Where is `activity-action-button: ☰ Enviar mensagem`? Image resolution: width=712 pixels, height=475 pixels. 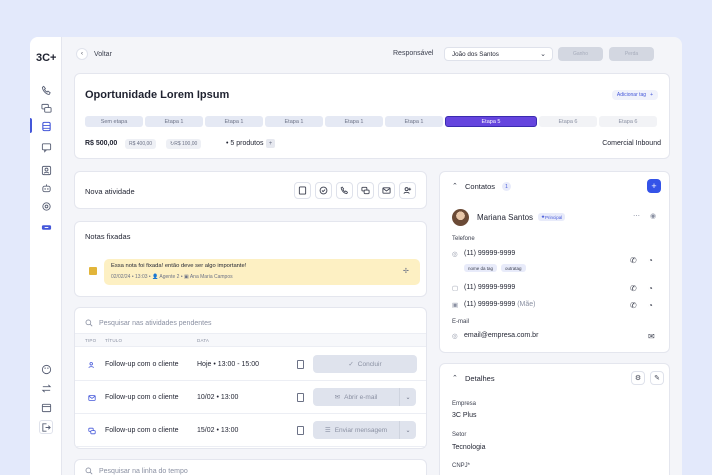 activity-action-button: ☰ Enviar mensagem is located at coordinates (356, 430).